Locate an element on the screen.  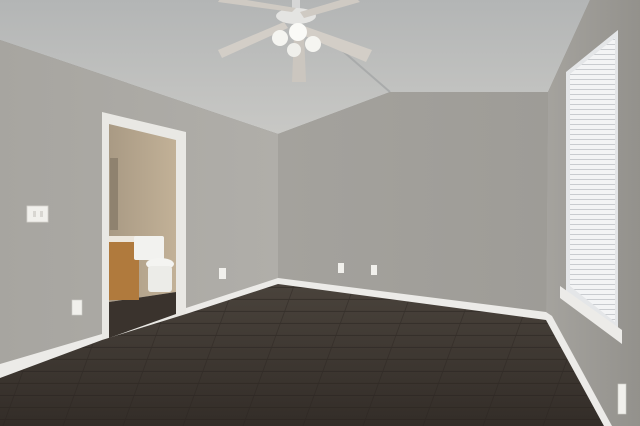
window is located at coordinates (591, 187).